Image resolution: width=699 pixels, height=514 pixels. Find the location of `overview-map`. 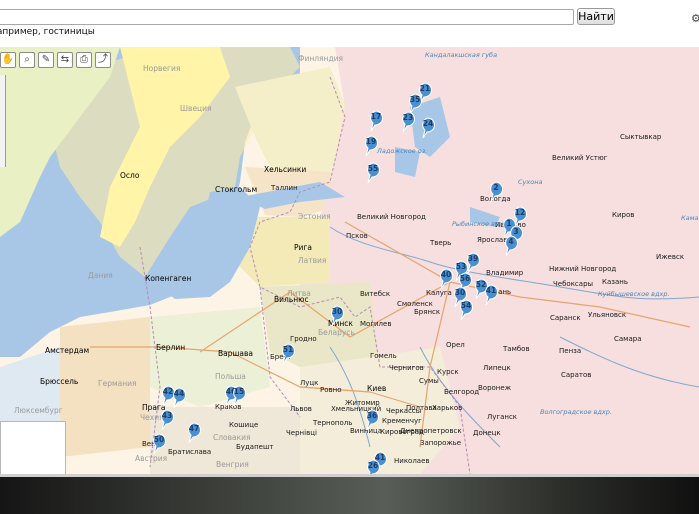

overview-map is located at coordinates (33, 447).